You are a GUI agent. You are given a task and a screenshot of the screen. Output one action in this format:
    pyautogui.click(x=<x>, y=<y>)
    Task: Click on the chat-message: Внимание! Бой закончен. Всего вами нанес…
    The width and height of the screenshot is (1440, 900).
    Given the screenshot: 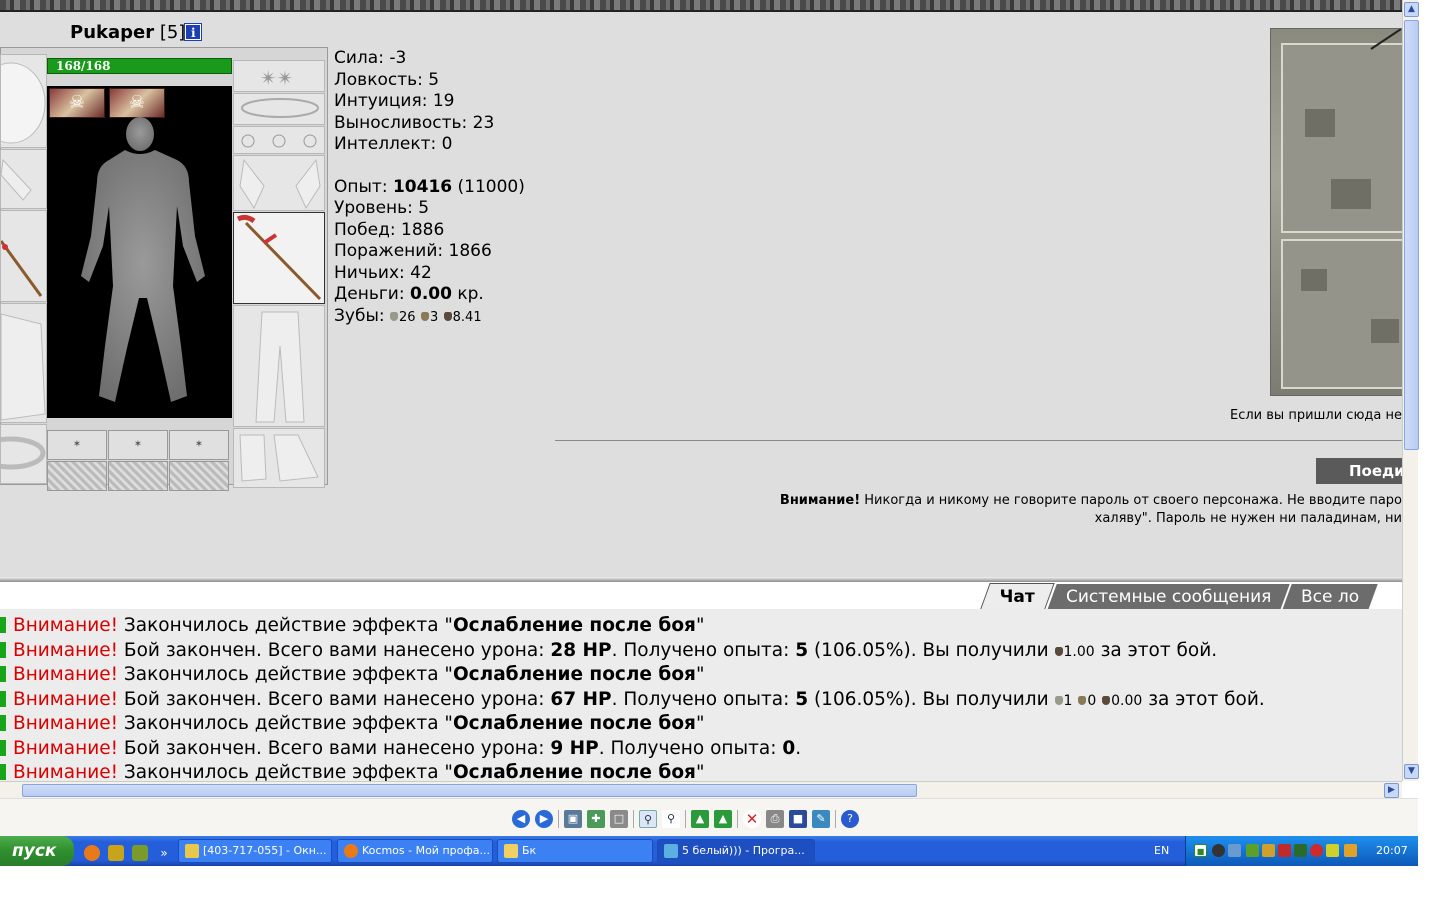 What is the action you would take?
    pyautogui.click(x=400, y=749)
    